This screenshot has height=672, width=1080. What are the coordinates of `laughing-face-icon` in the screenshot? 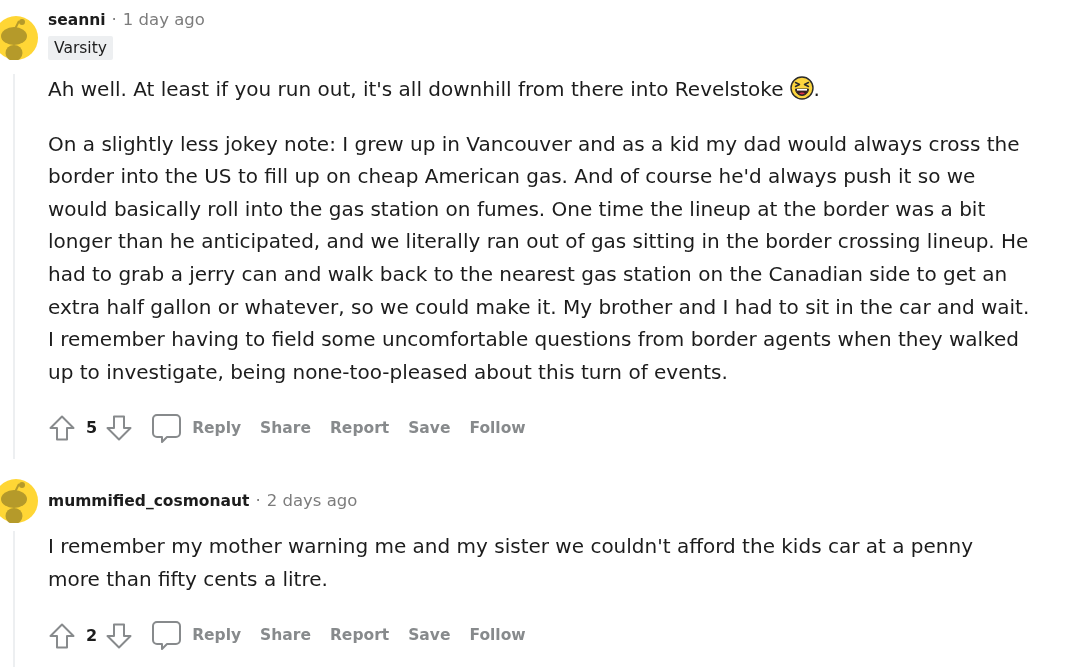 It's located at (801, 88).